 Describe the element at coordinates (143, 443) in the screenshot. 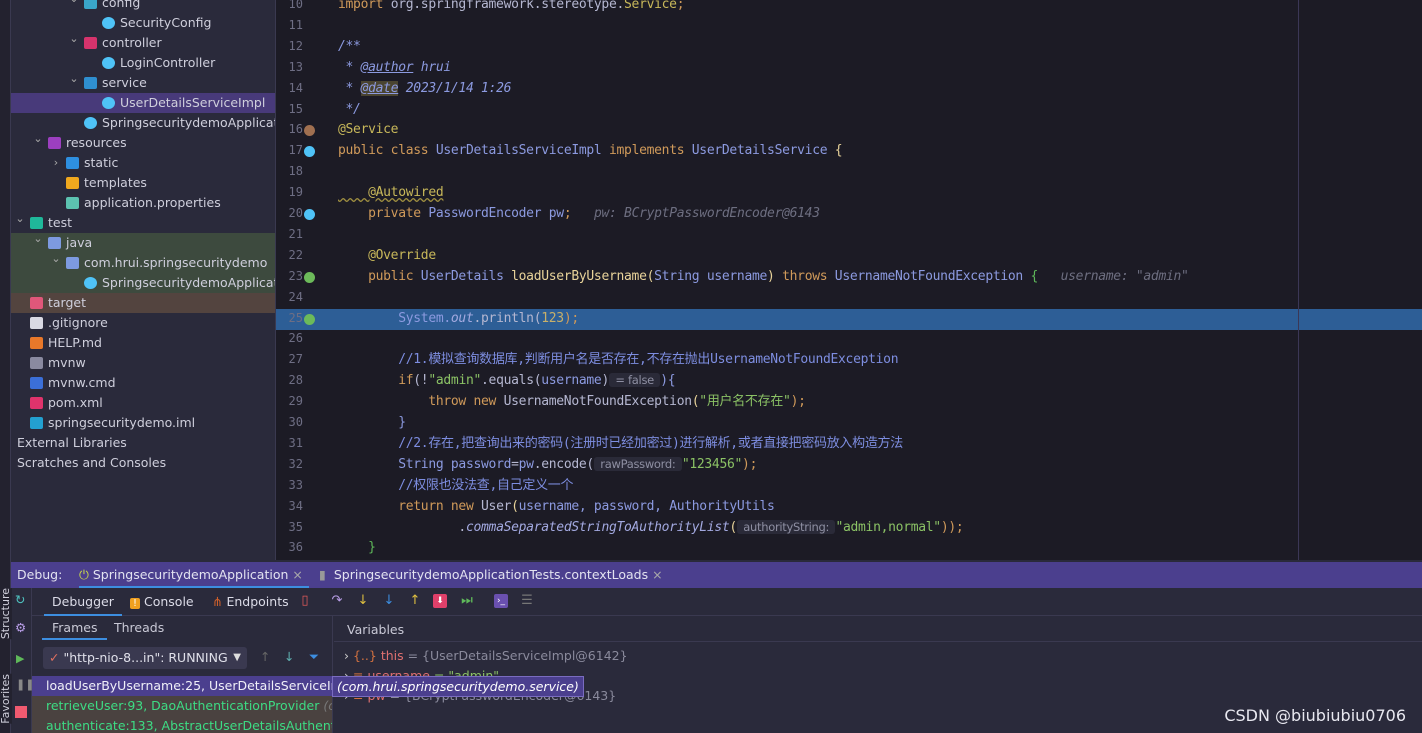

I see `tree-item: External Libraries` at that location.